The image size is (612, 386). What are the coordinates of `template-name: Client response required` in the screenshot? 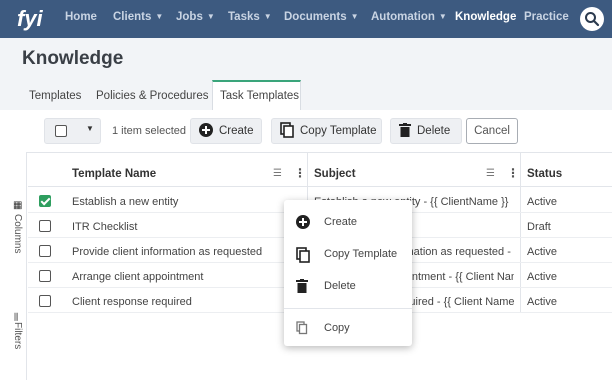 It's located at (132, 302).